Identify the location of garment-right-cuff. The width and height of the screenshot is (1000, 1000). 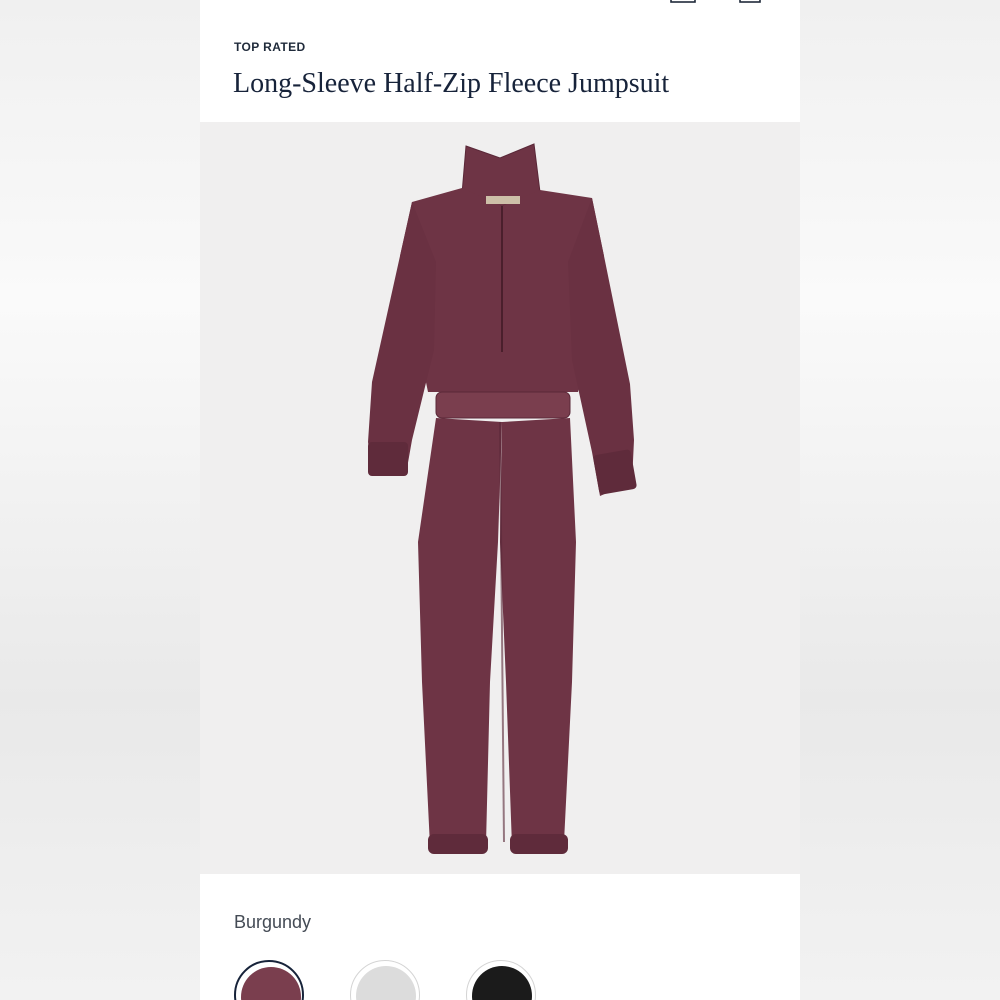
(615, 472).